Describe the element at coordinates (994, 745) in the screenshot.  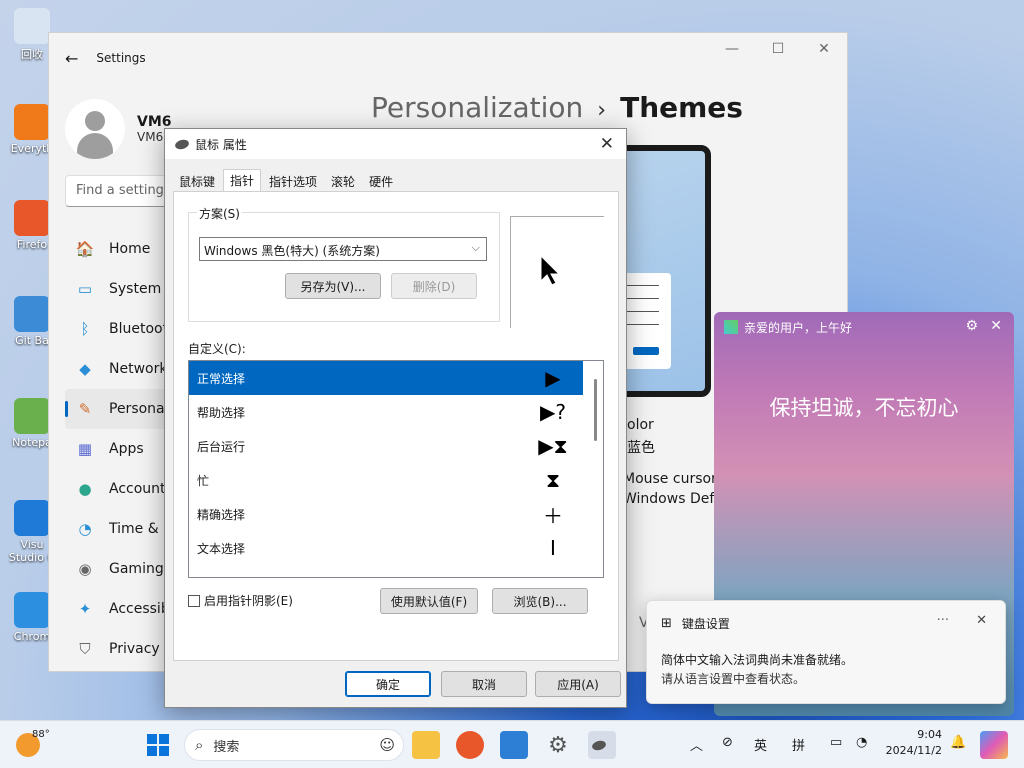
I see `copilot-icon` at that location.